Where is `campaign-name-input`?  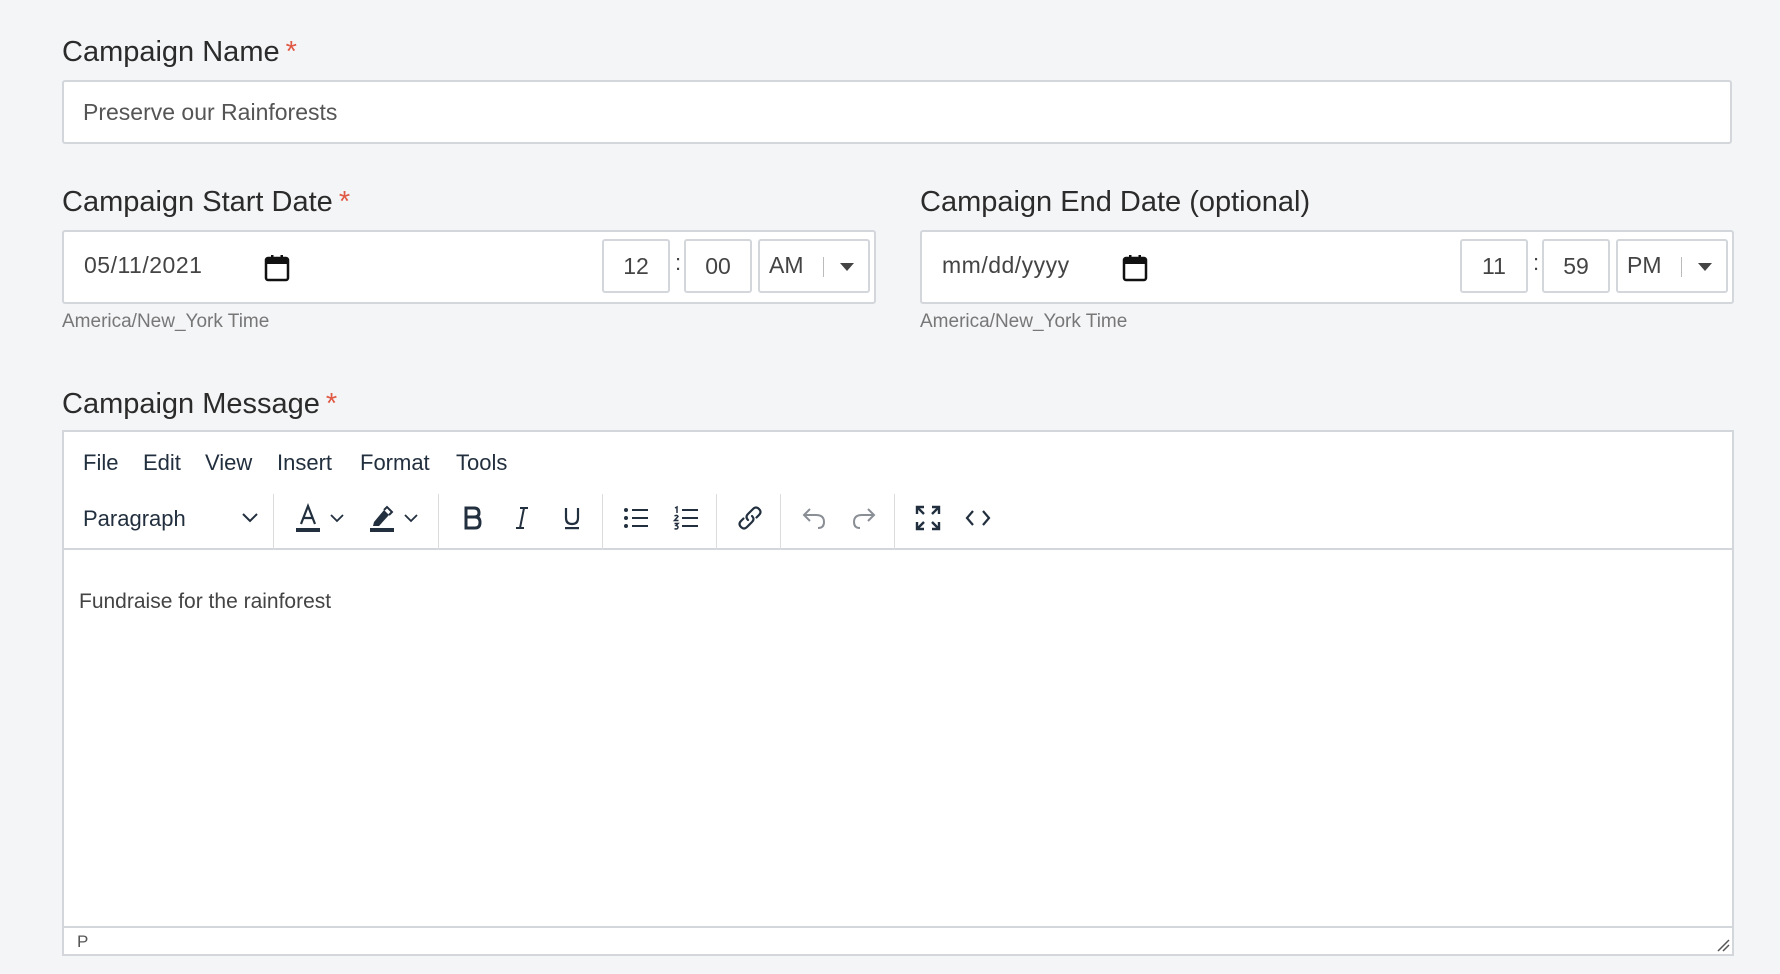 campaign-name-input is located at coordinates (897, 112).